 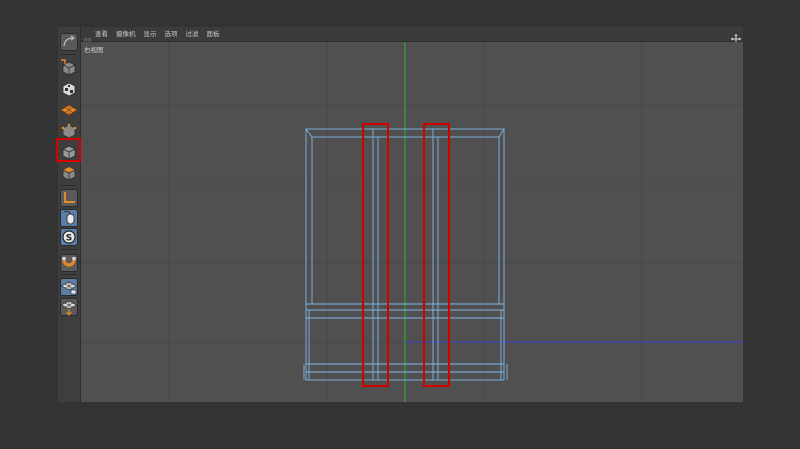 What do you see at coordinates (157, 34) in the screenshot?
I see `viewport-menu: 查看 摄像机 显示 选项 过滤 面板` at bounding box center [157, 34].